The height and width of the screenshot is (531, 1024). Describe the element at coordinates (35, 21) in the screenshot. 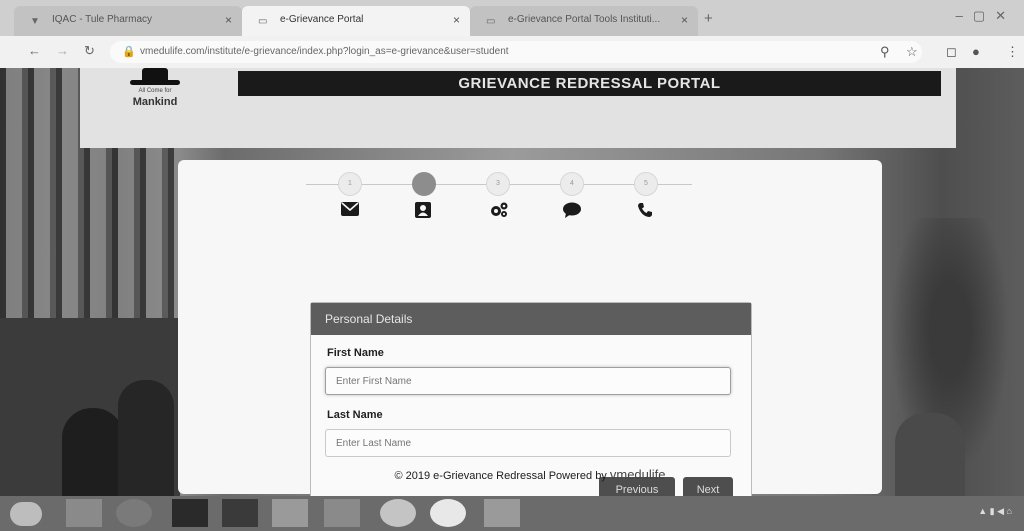

I see `pin-icon: ▼` at that location.